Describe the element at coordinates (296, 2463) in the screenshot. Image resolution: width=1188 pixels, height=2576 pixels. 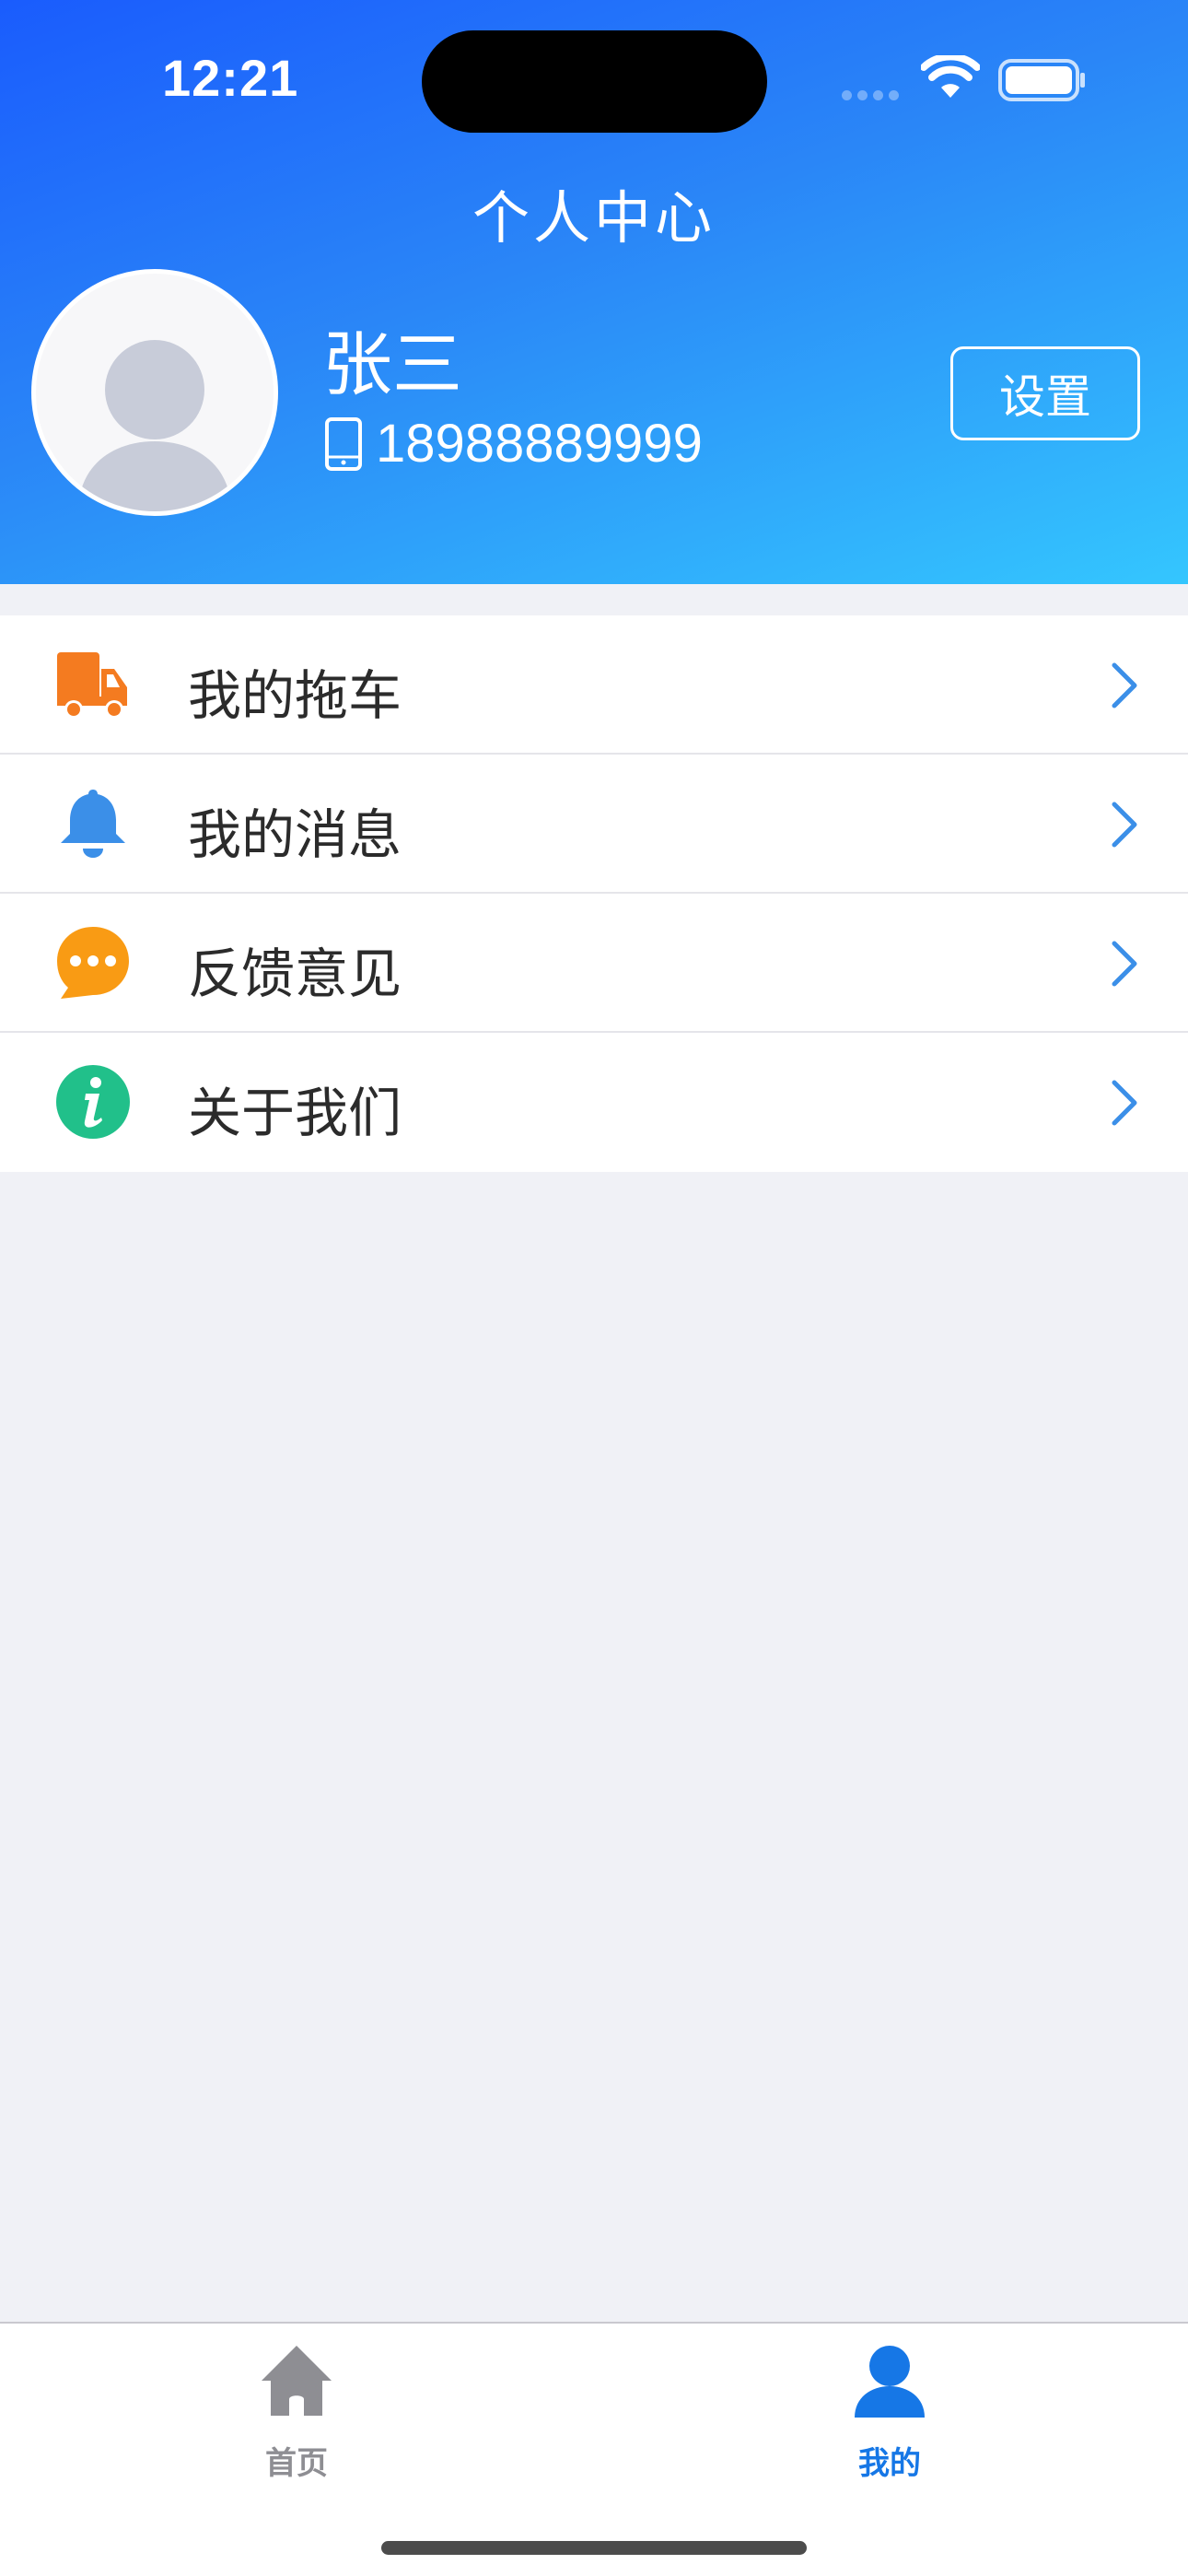
I see `tab-home-label: 首页` at that location.